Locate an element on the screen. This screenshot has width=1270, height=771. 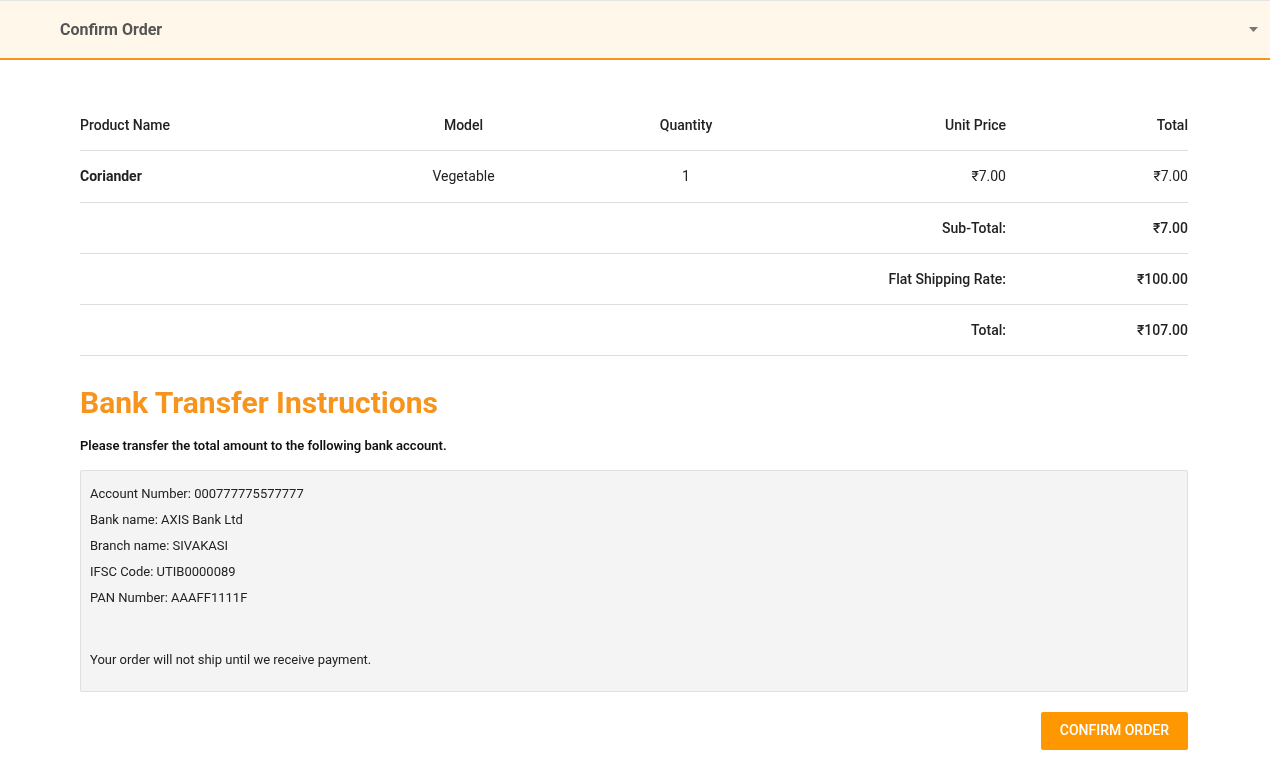
bank-detail-line: IFSC Code: UTIB0000089 is located at coordinates (163, 571).